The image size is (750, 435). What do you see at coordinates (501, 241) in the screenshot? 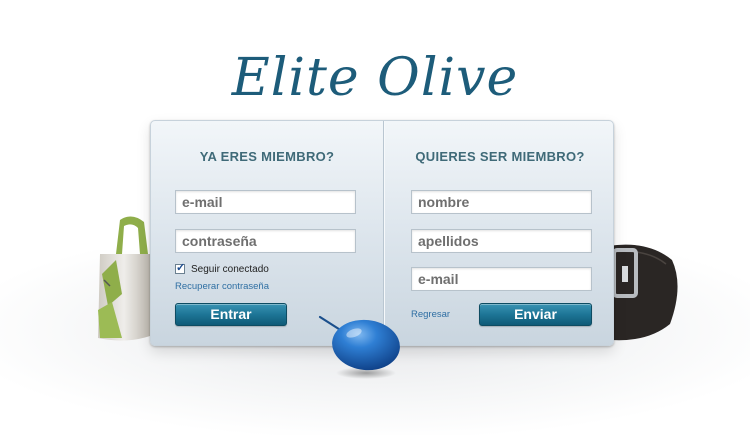
I see `register-surname-input` at bounding box center [501, 241].